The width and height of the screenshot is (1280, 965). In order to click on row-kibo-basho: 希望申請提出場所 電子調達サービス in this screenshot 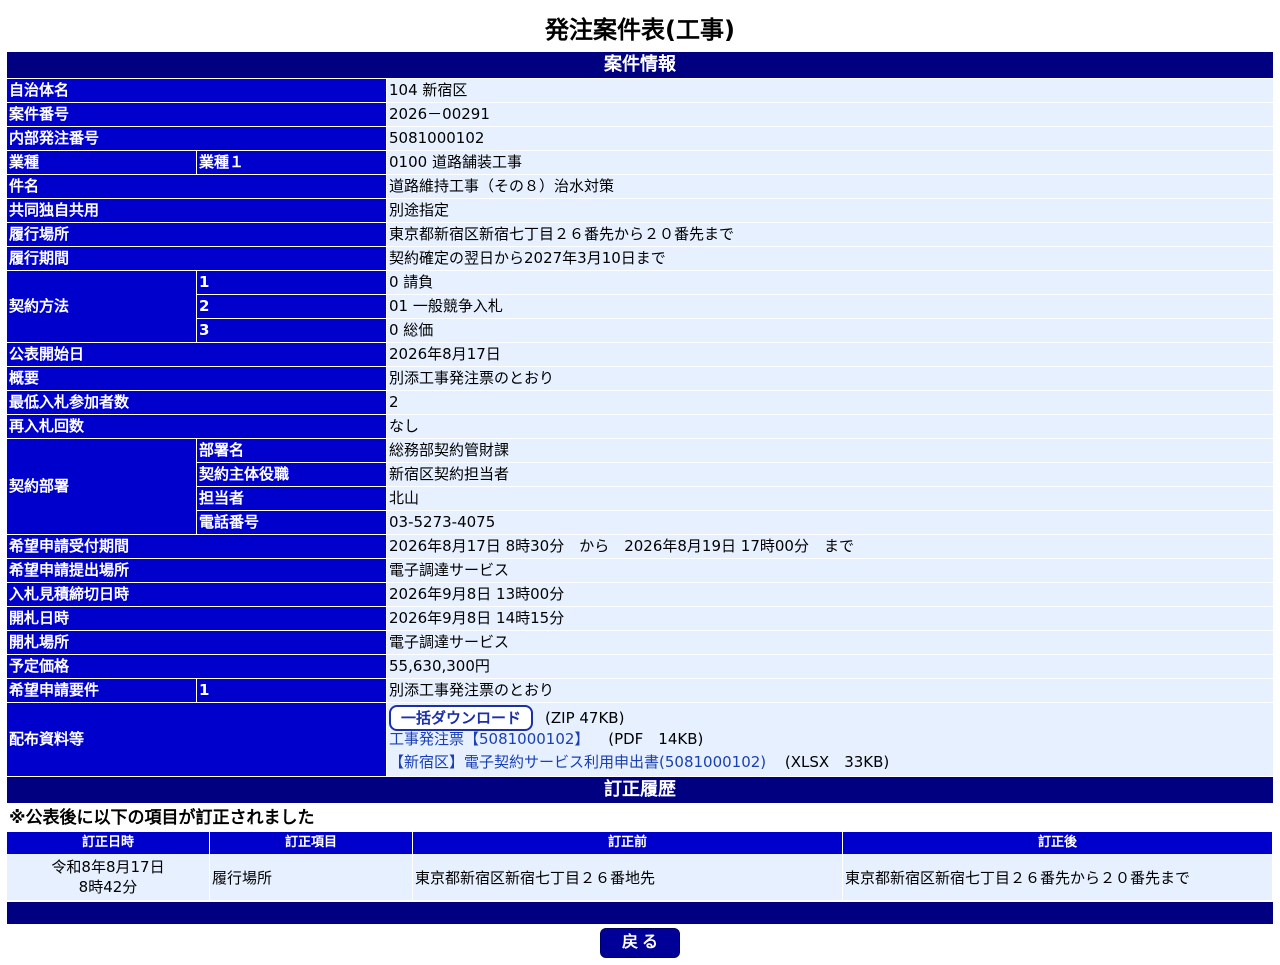, I will do `click(640, 571)`.